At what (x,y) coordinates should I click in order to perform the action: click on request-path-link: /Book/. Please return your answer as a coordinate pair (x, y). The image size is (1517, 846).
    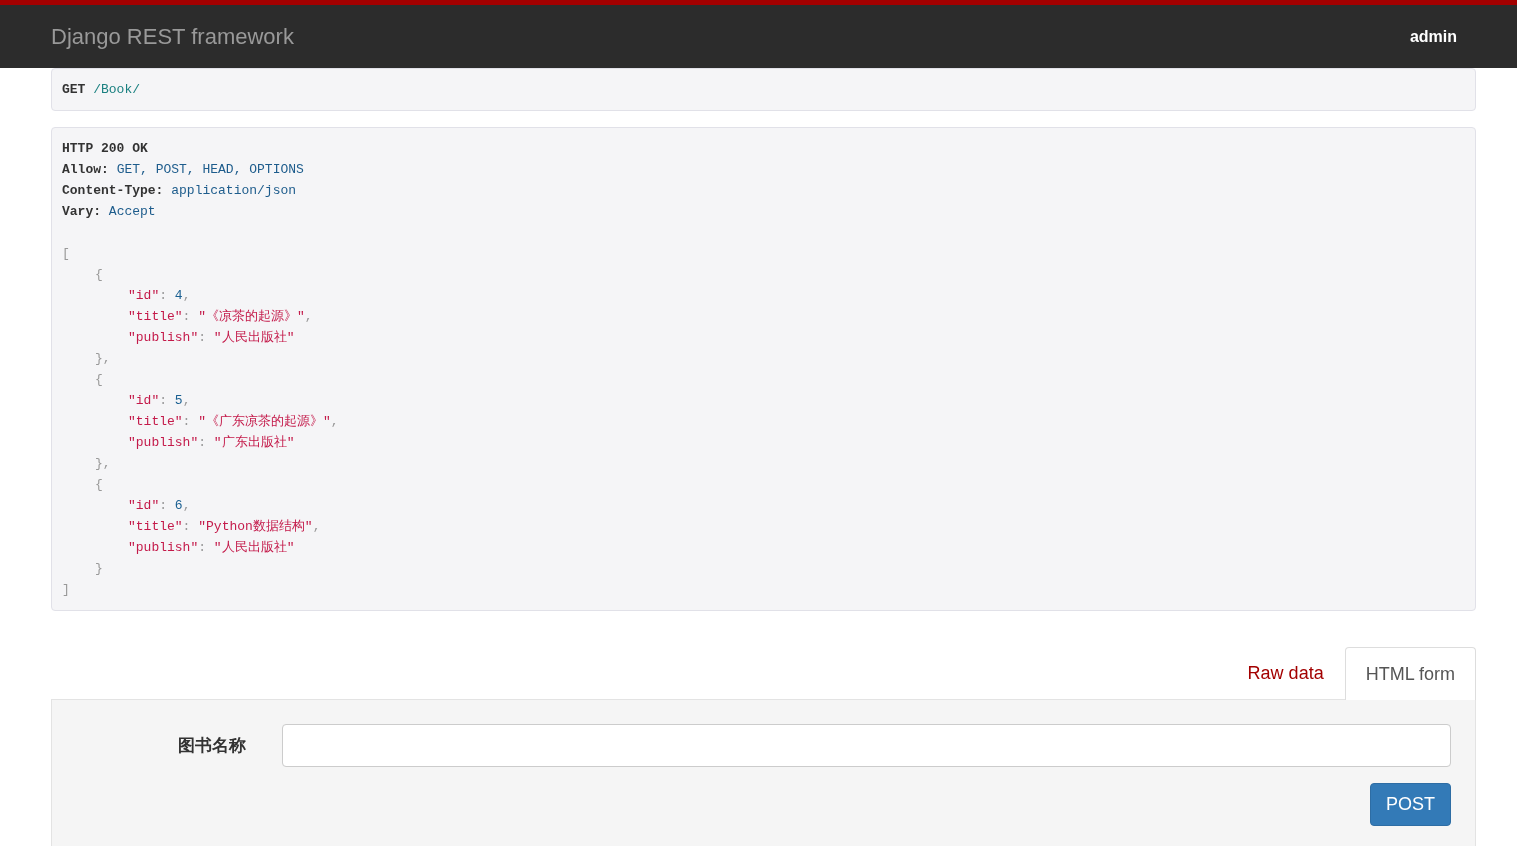
    Looking at the image, I should click on (117, 89).